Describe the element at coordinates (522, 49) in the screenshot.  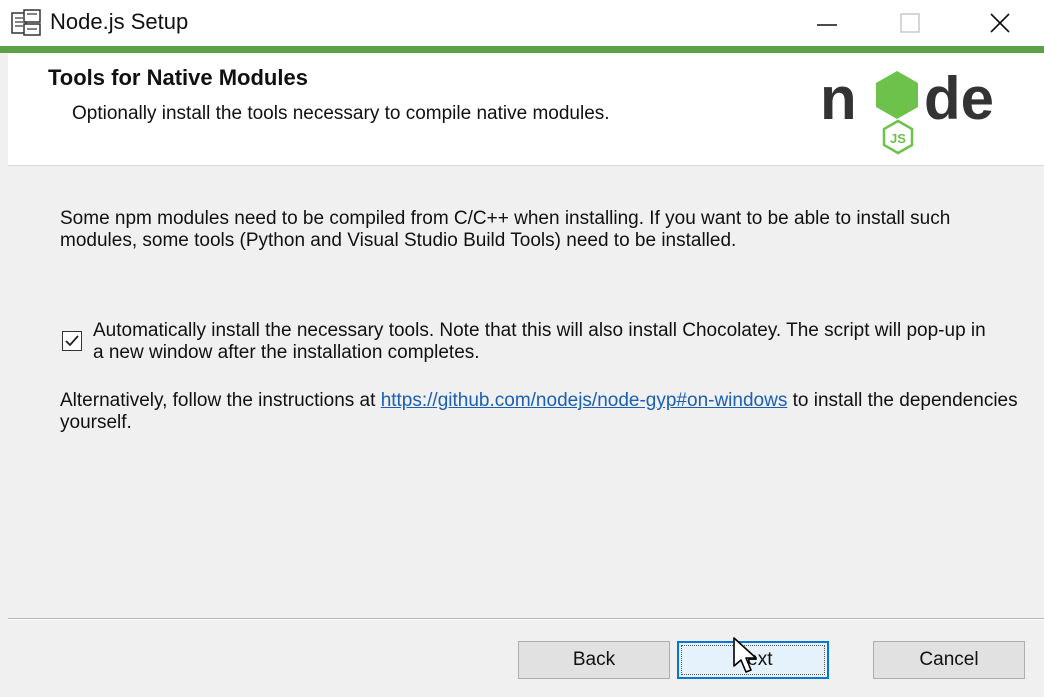
I see `title-accent-line` at that location.